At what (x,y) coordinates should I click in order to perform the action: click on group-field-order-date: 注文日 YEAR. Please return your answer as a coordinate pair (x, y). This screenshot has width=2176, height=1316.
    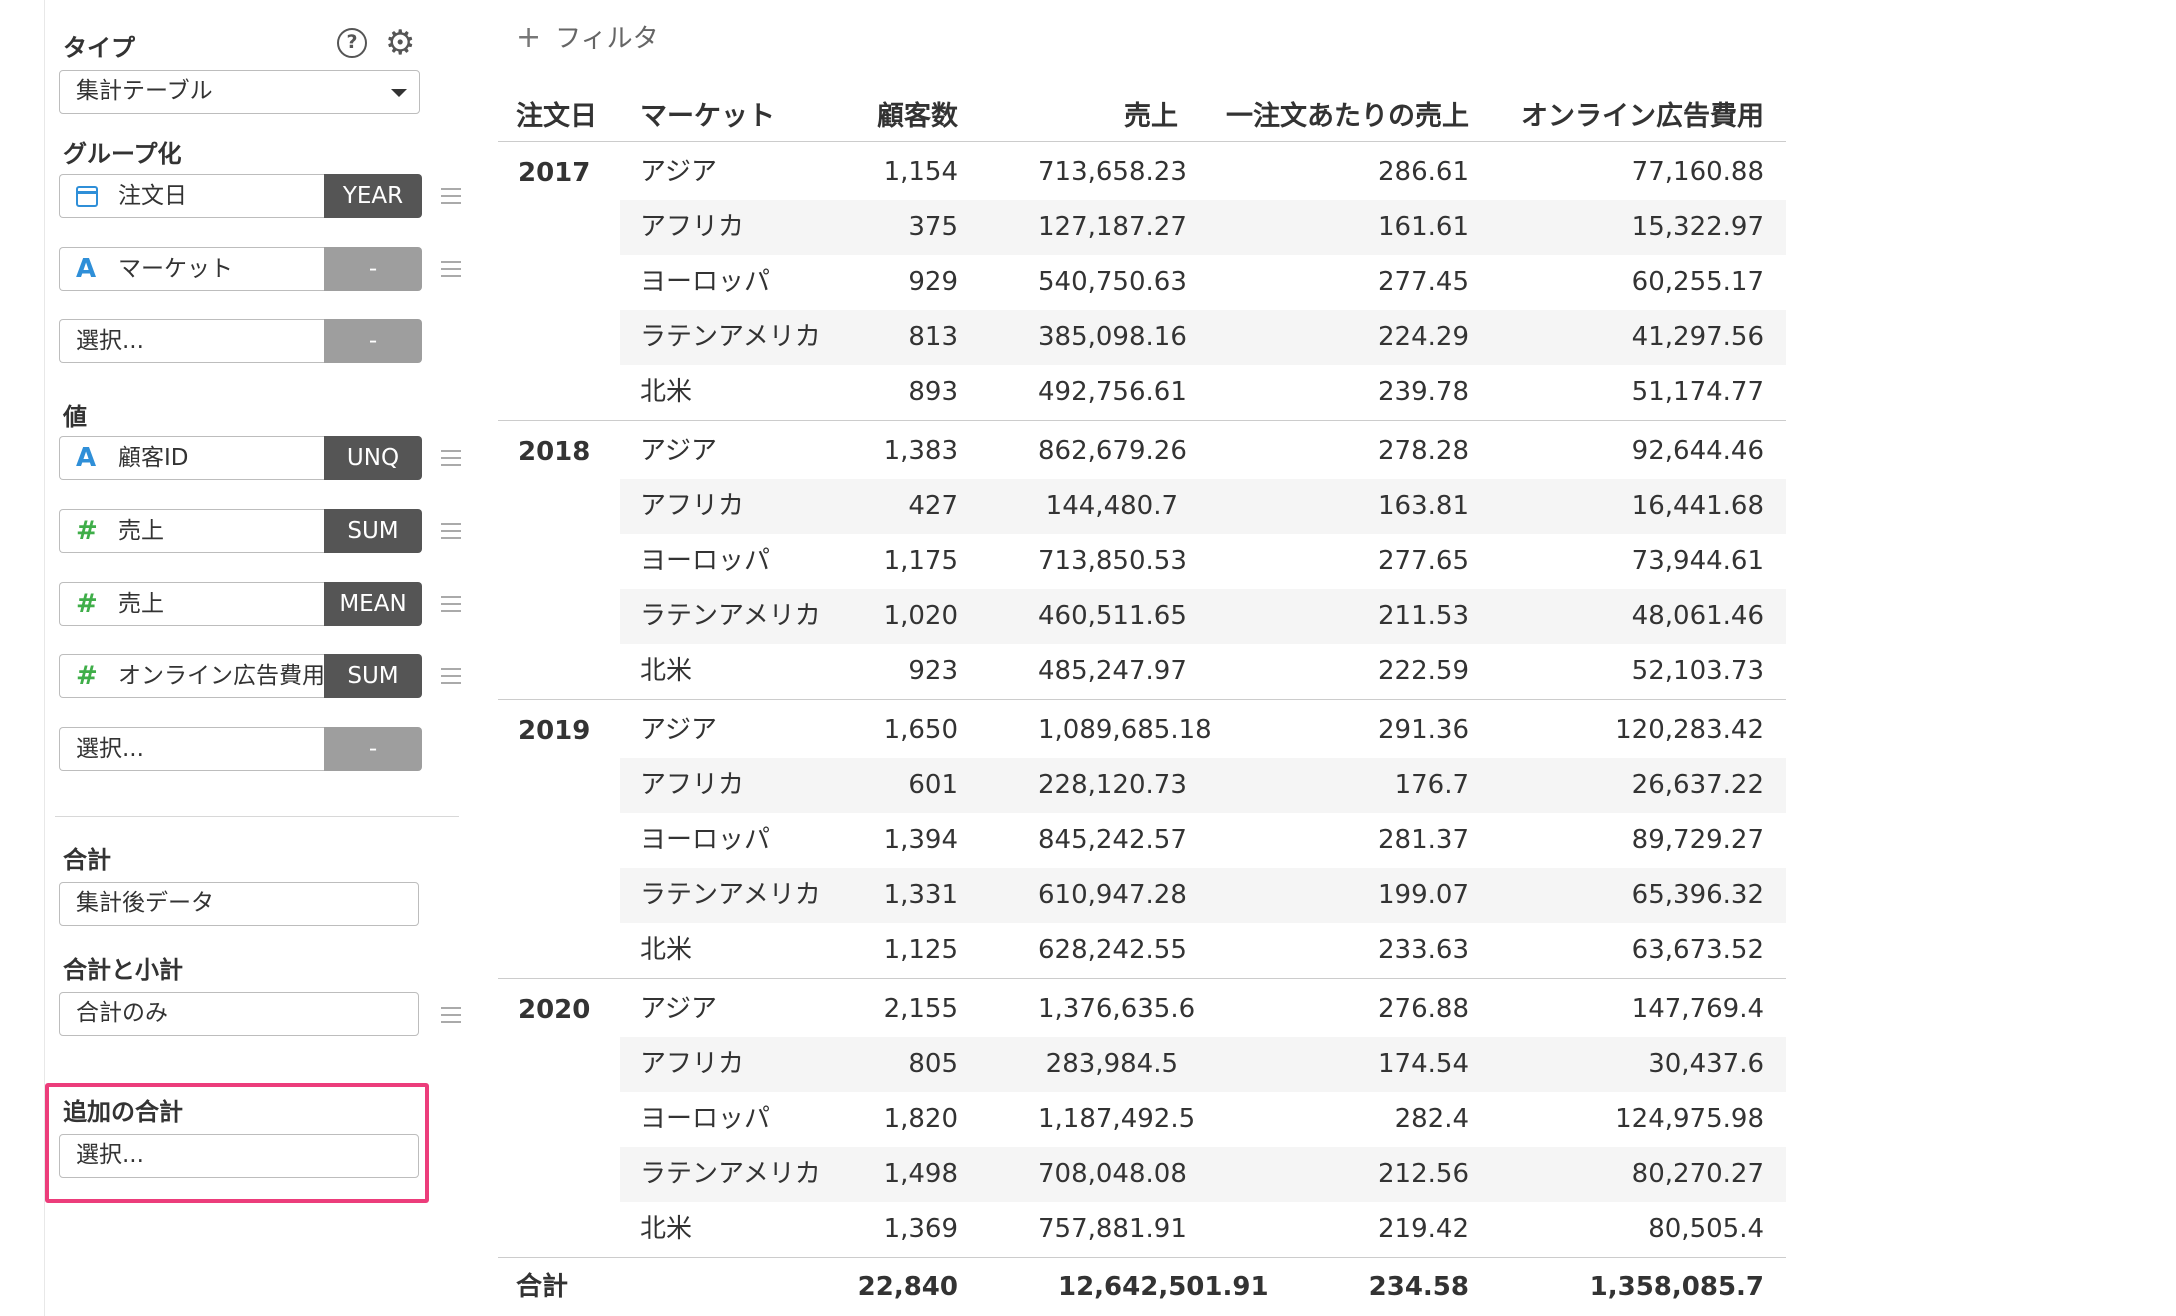
    Looking at the image, I should click on (260, 196).